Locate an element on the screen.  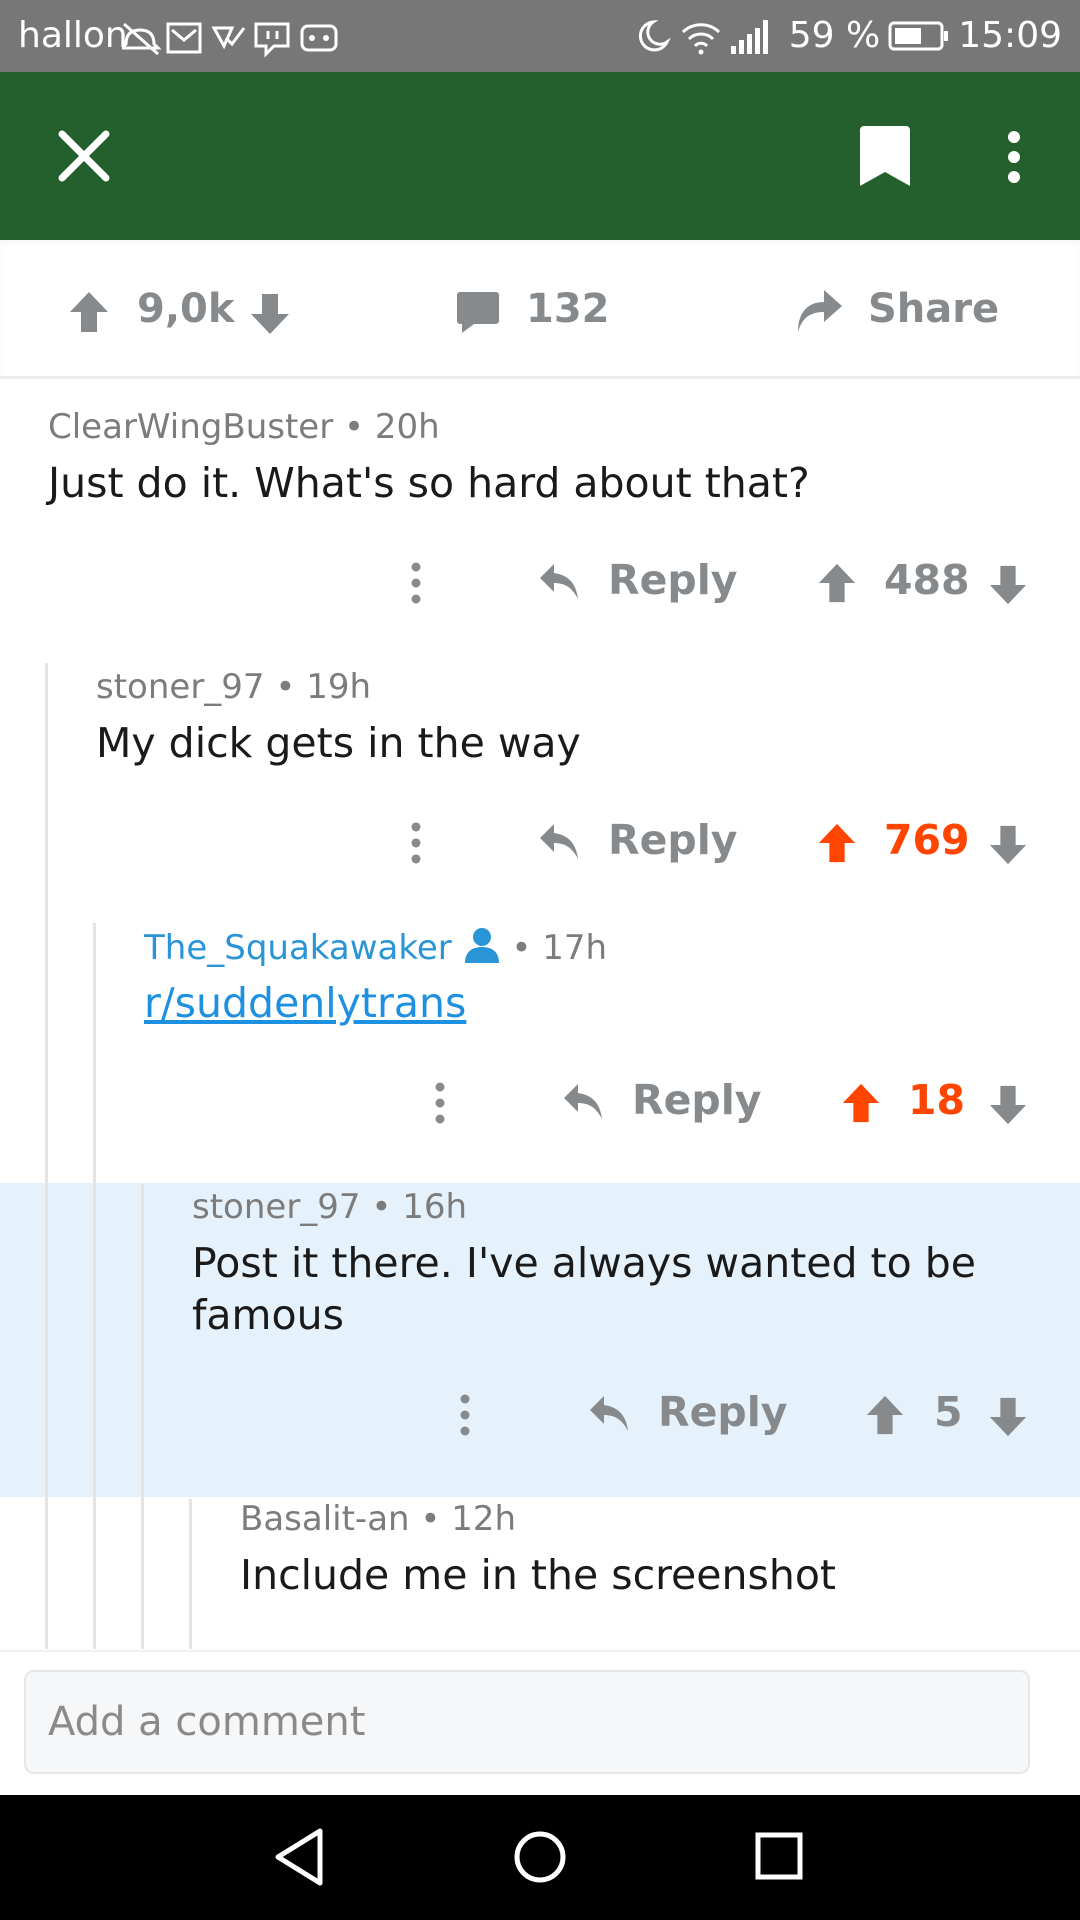
comment-body: Just do it. What's so hard about that? is located at coordinates (429, 483).